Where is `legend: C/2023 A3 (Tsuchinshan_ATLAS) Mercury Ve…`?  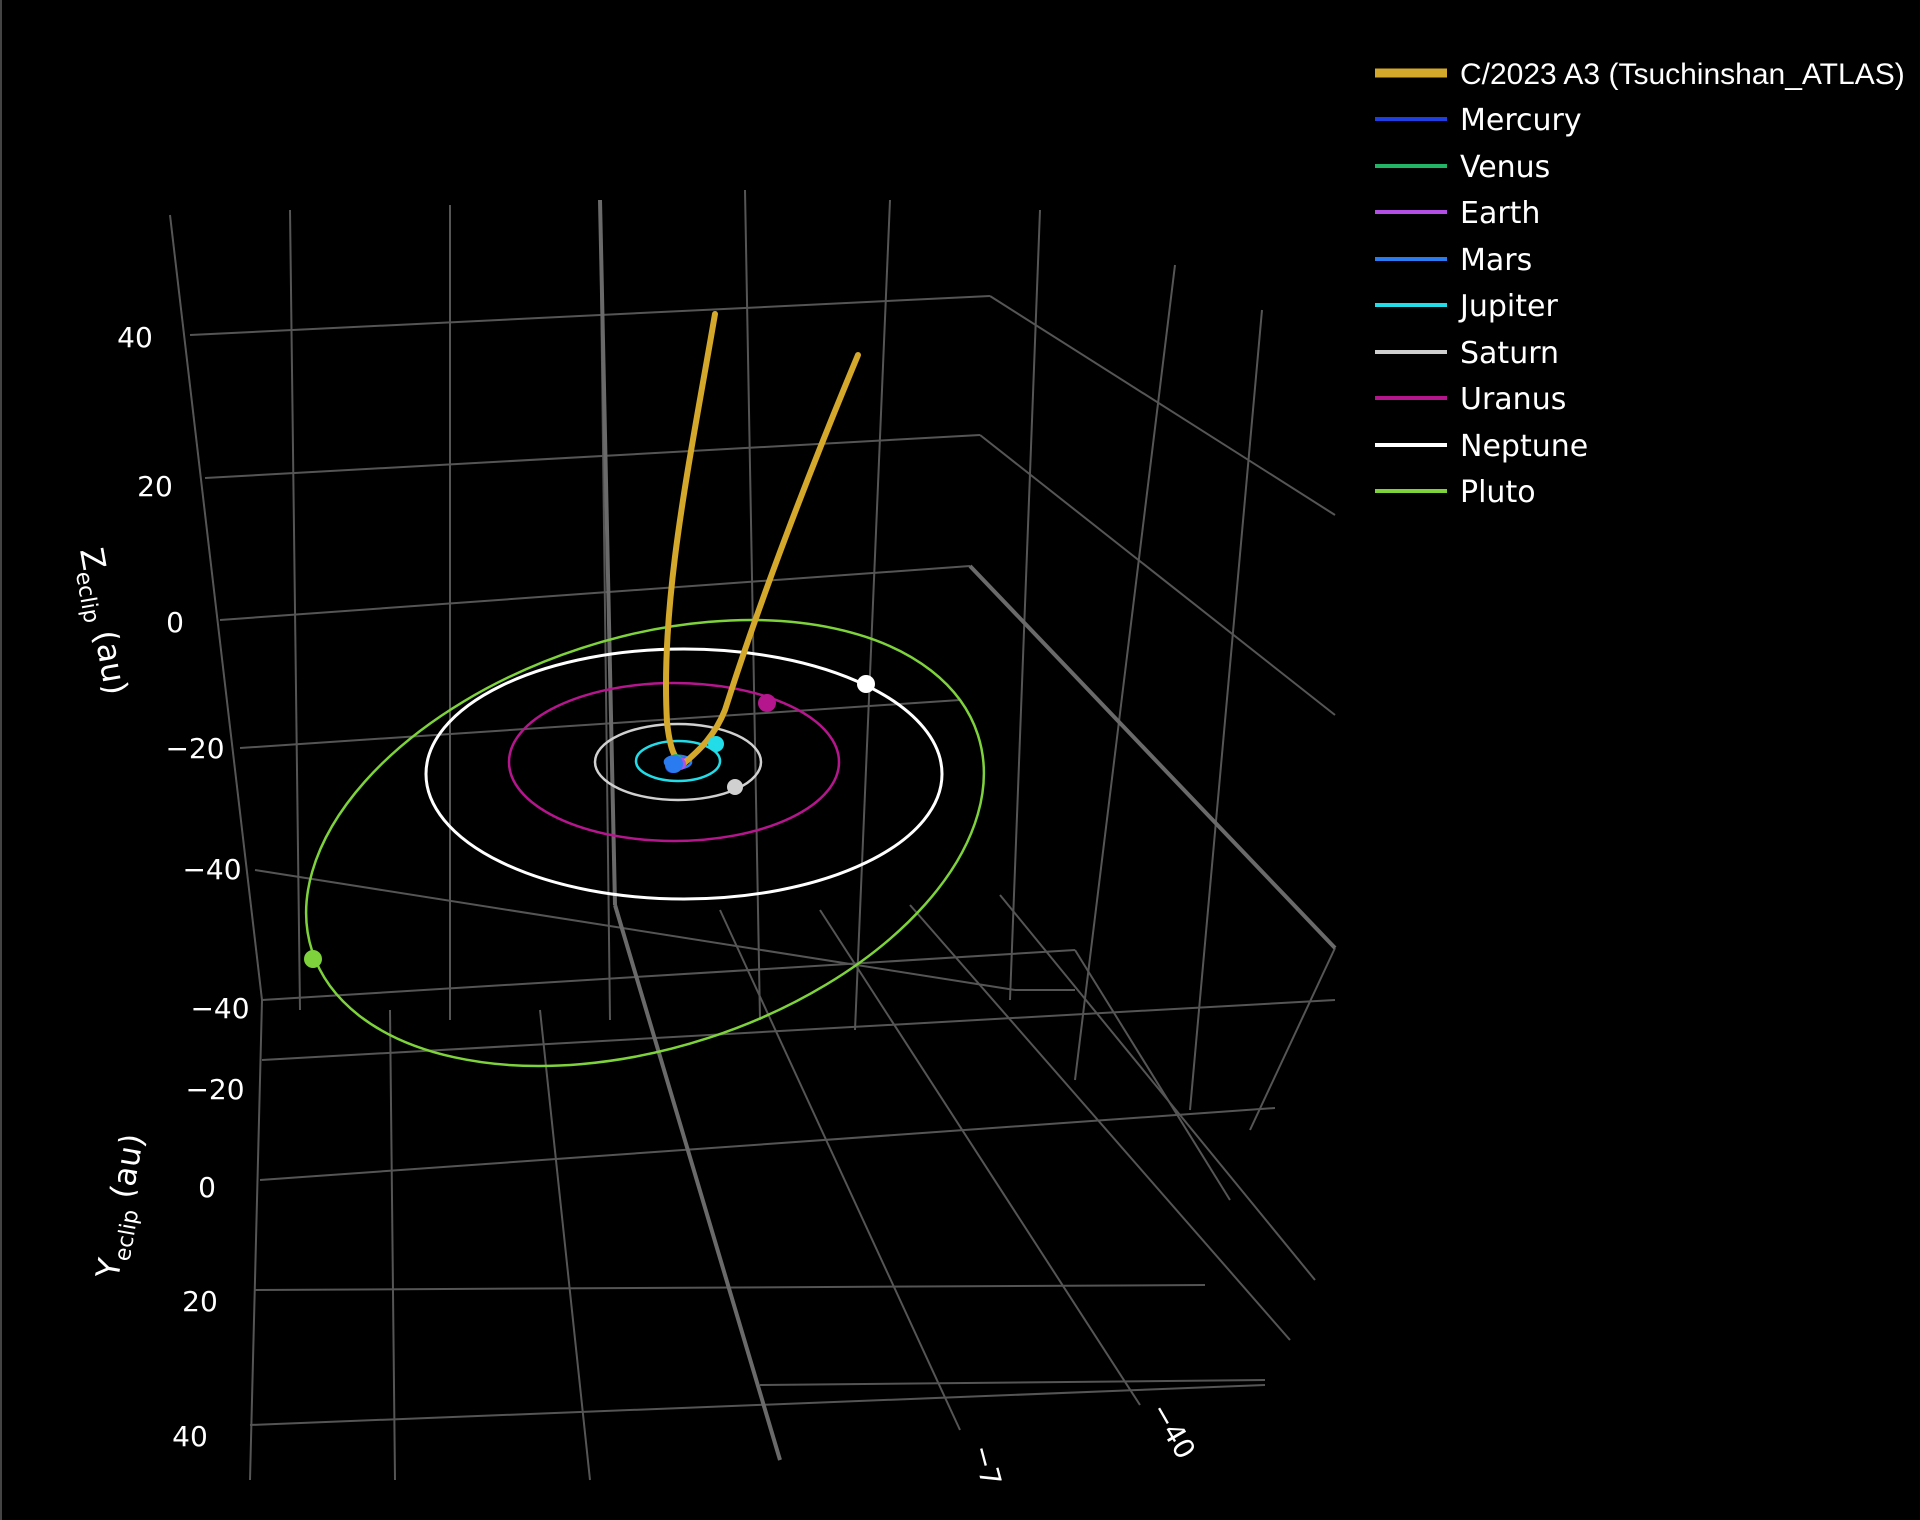
legend: C/2023 A3 (Tsuchinshan_ATLAS) Mercury Ve… is located at coordinates (1640, 284).